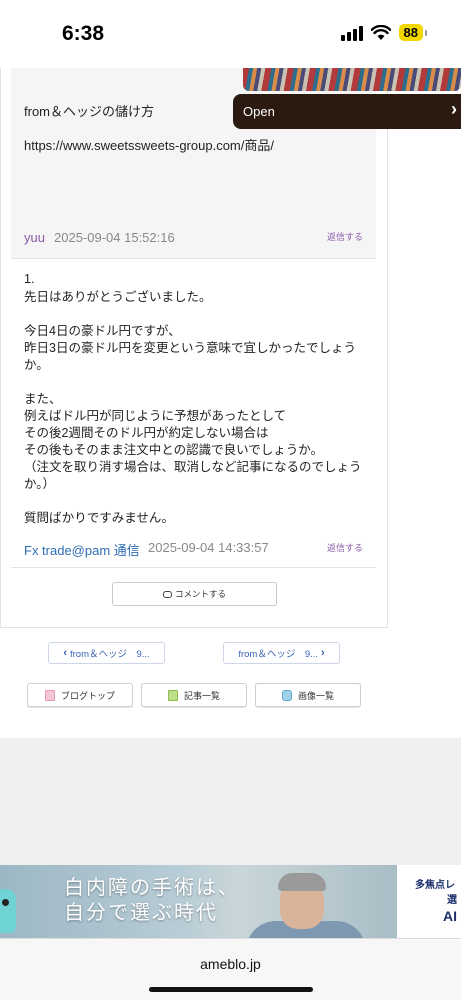  Describe the element at coordinates (286, 695) in the screenshot. I see `camera-icon` at that location.